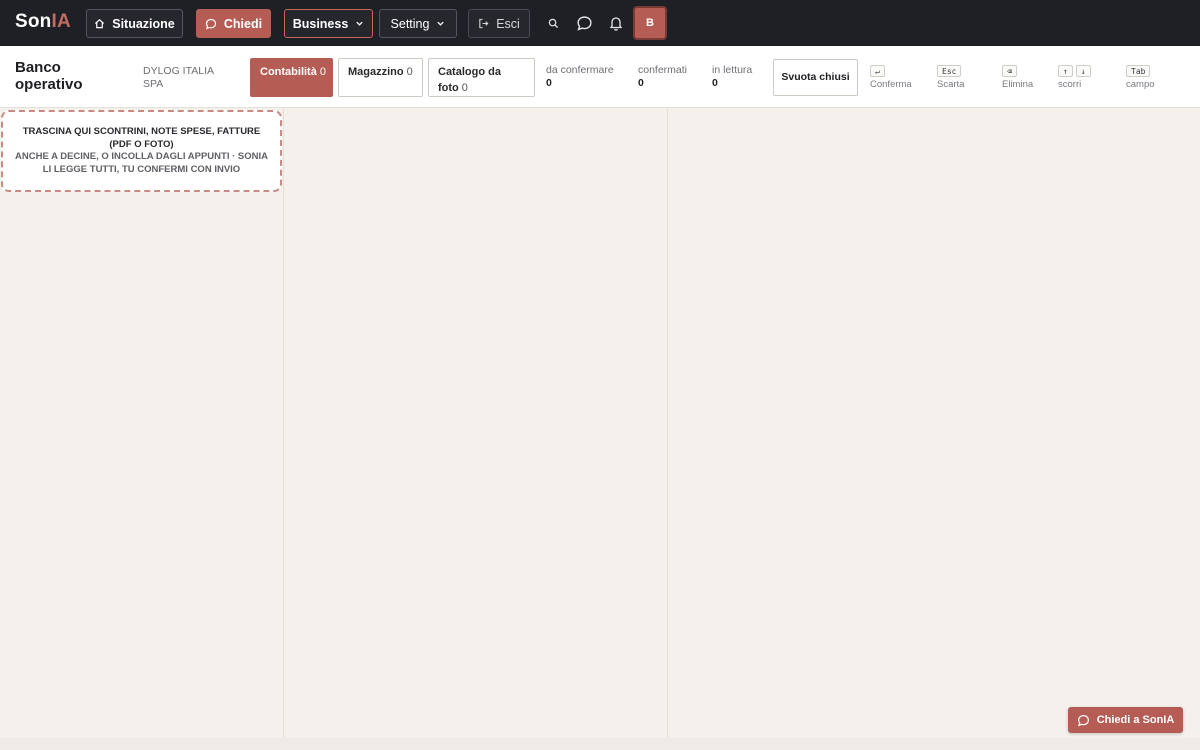  I want to click on stat-label: in lettura, so click(732, 70).